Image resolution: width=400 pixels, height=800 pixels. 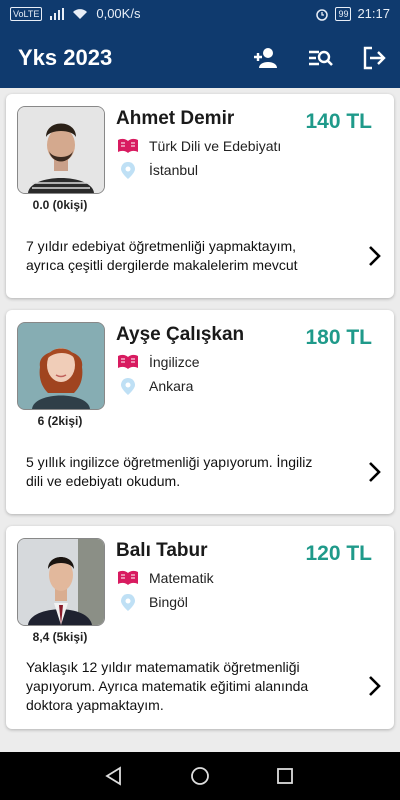 I want to click on subject: Türk Dili ve Edebiyatı, so click(x=215, y=146).